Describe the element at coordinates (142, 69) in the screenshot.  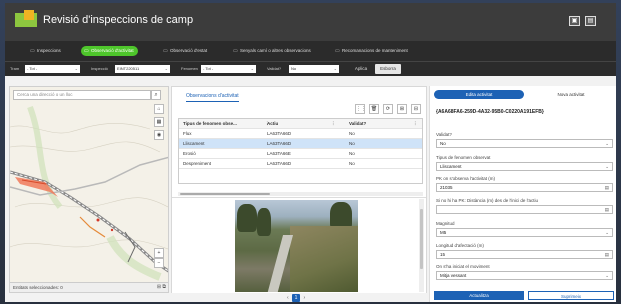
I see `filter-inspeccio-select: EINT220511 ⌄` at that location.